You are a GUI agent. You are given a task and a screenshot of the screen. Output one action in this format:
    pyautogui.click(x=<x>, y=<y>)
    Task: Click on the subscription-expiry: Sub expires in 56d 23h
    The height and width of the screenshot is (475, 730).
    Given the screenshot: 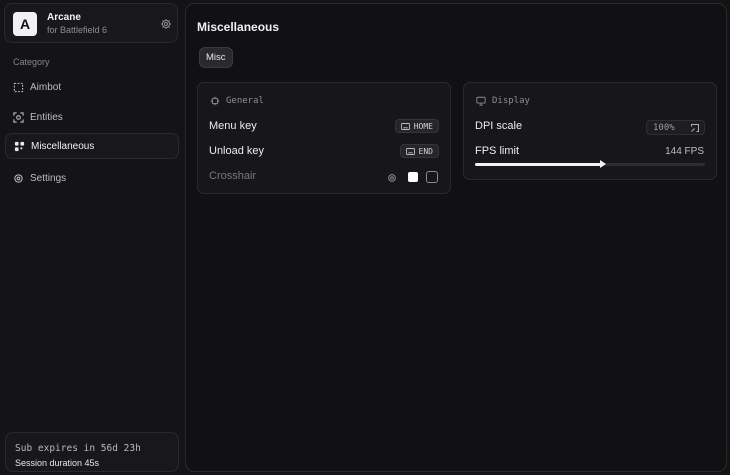 What is the action you would take?
    pyautogui.click(x=78, y=448)
    